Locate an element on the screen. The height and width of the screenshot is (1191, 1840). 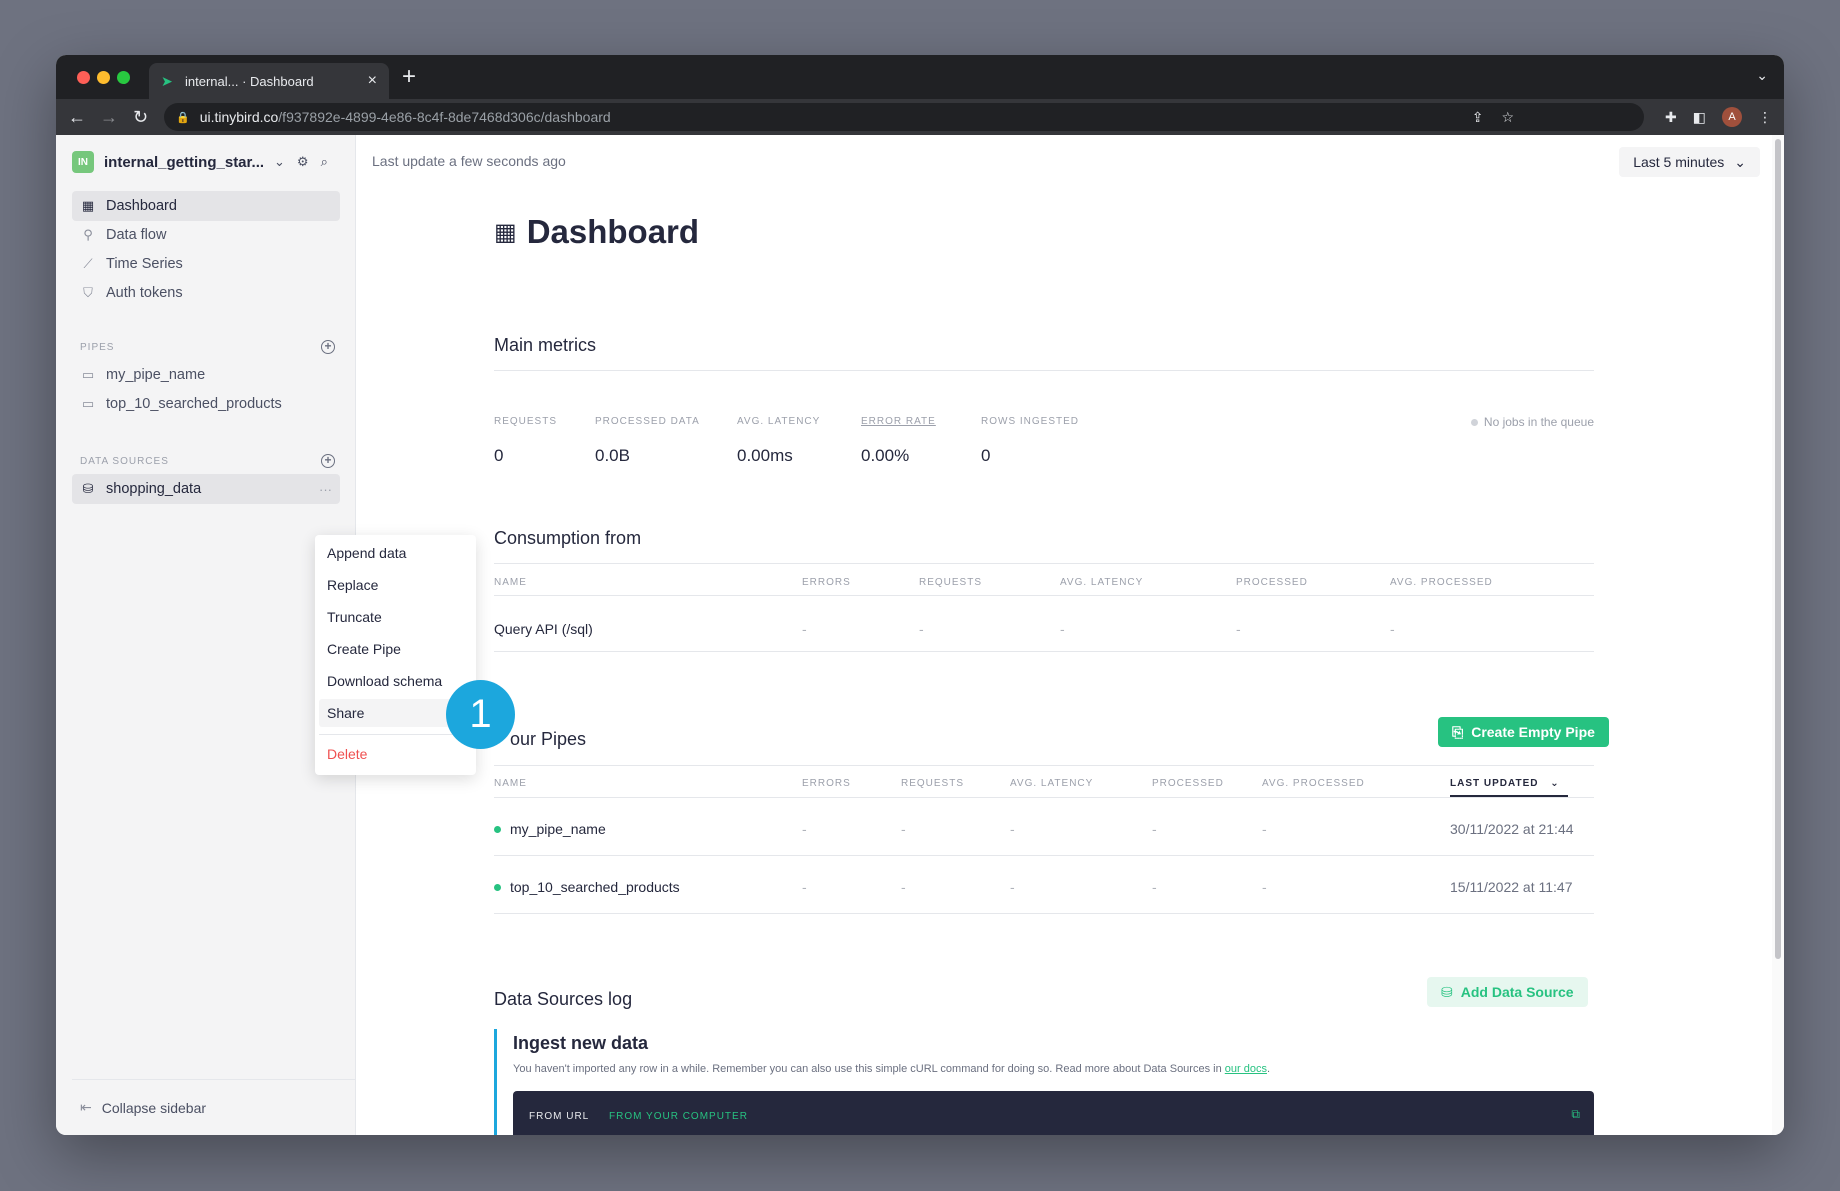
extensions-puzzle-icon: ✚ is located at coordinates (1671, 117).